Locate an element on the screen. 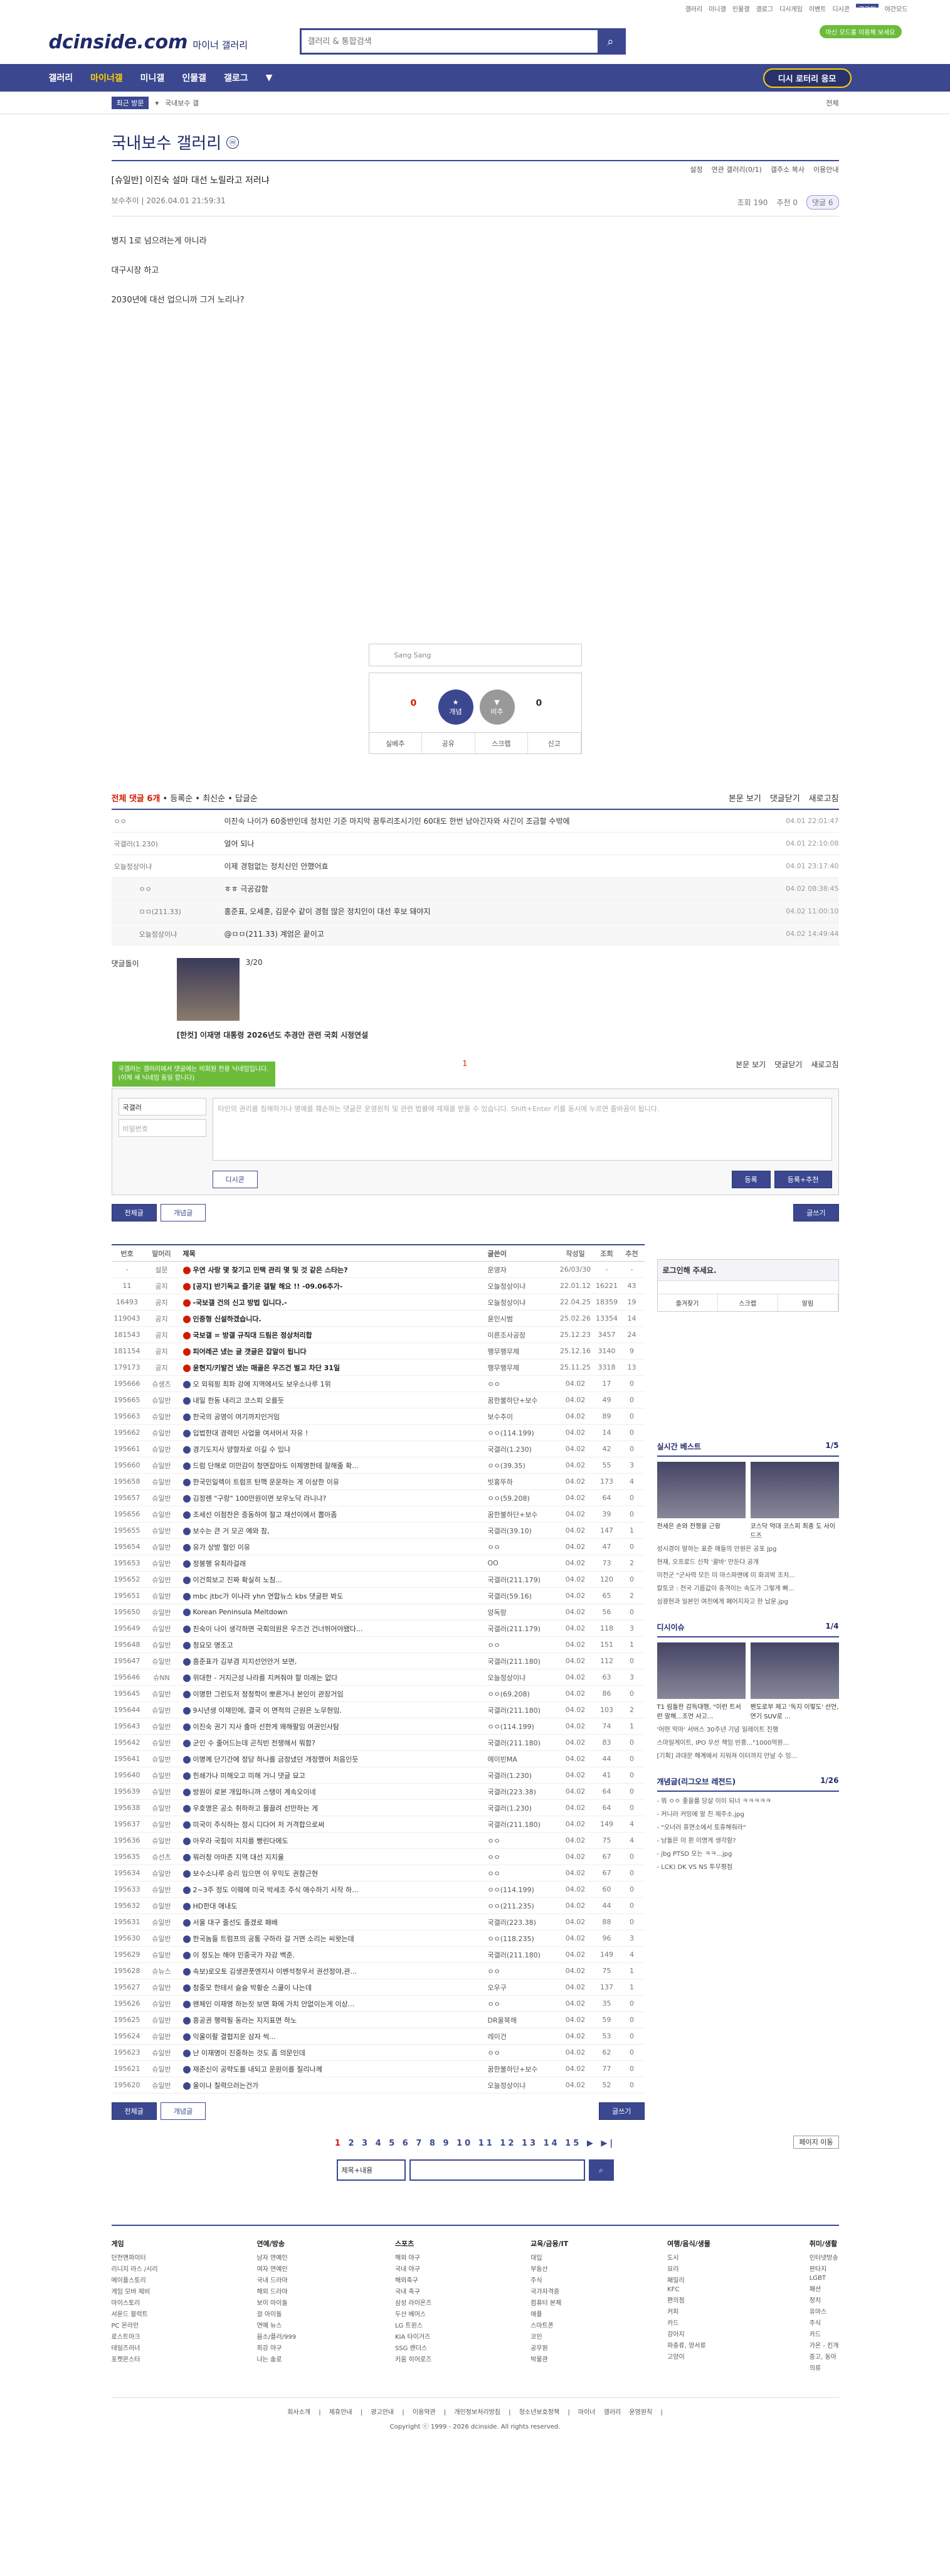 This screenshot has height=2576, width=950. footer-link: 부동산 is located at coordinates (549, 2268).